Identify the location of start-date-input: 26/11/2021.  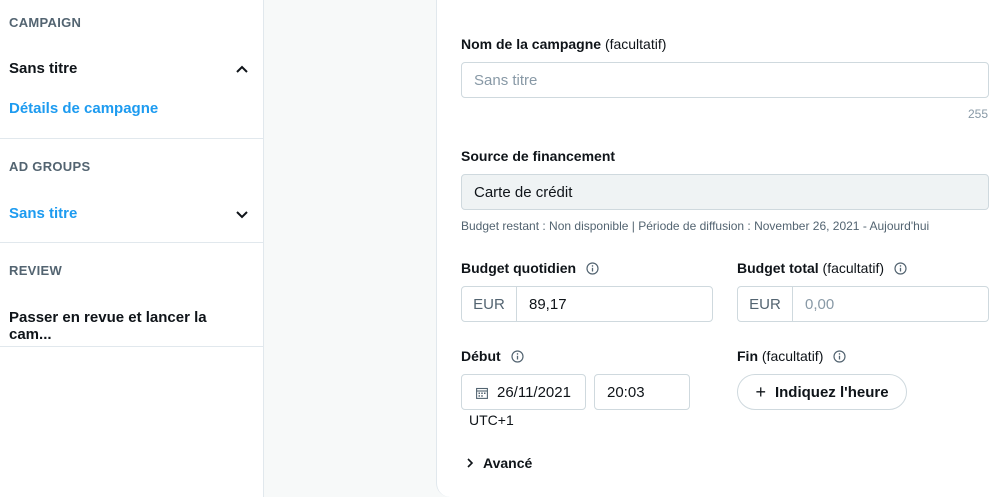
(523, 392).